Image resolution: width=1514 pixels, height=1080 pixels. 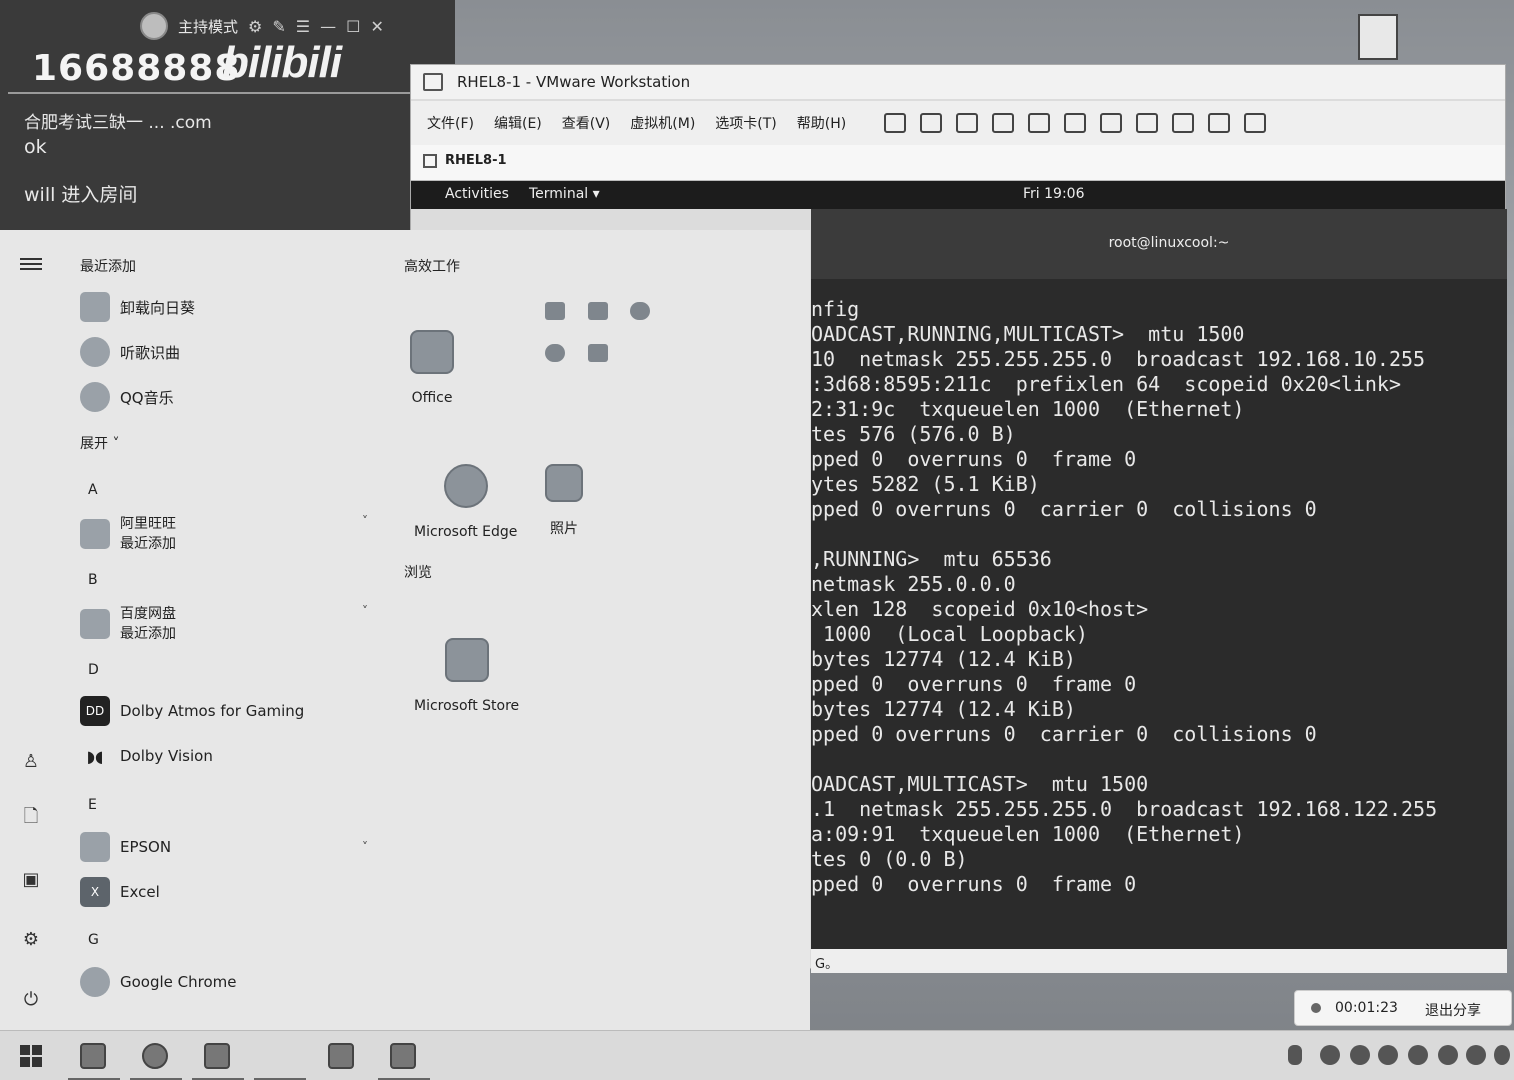 What do you see at coordinates (433, 82) in the screenshot?
I see `vmware-icon` at bounding box center [433, 82].